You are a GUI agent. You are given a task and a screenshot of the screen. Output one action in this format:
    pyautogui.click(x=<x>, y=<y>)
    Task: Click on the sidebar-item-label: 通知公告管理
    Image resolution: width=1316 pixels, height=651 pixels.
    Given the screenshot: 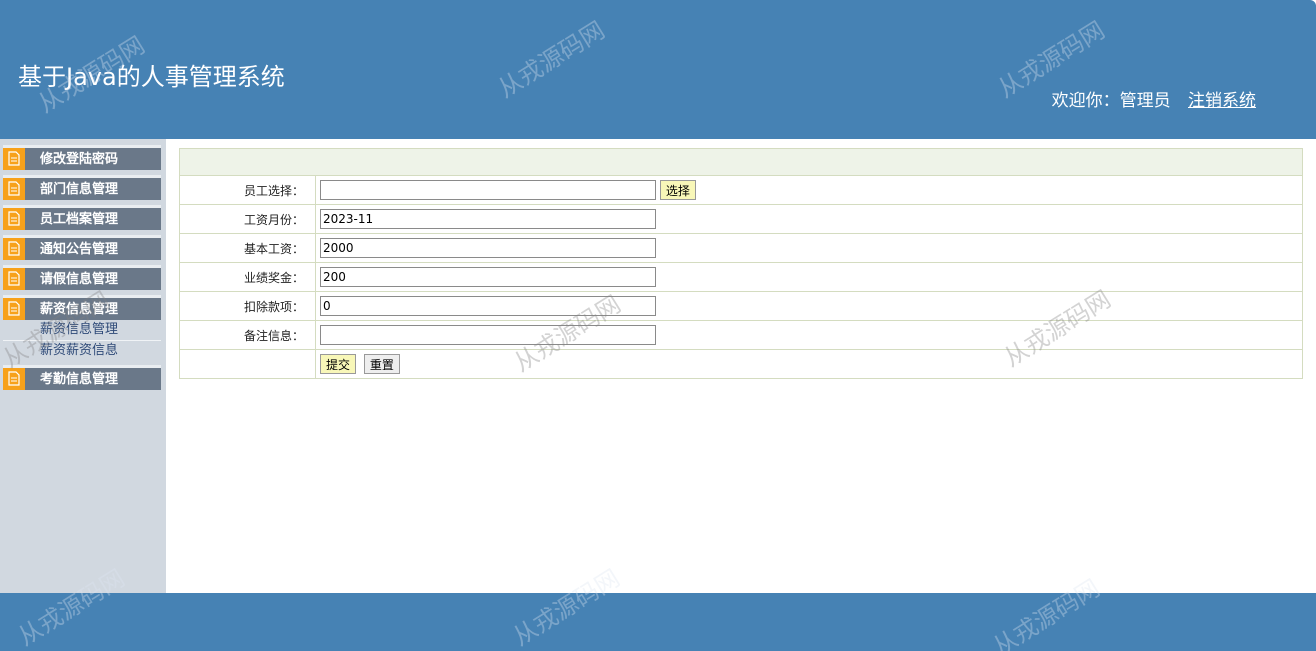 What is the action you would take?
    pyautogui.click(x=79, y=249)
    